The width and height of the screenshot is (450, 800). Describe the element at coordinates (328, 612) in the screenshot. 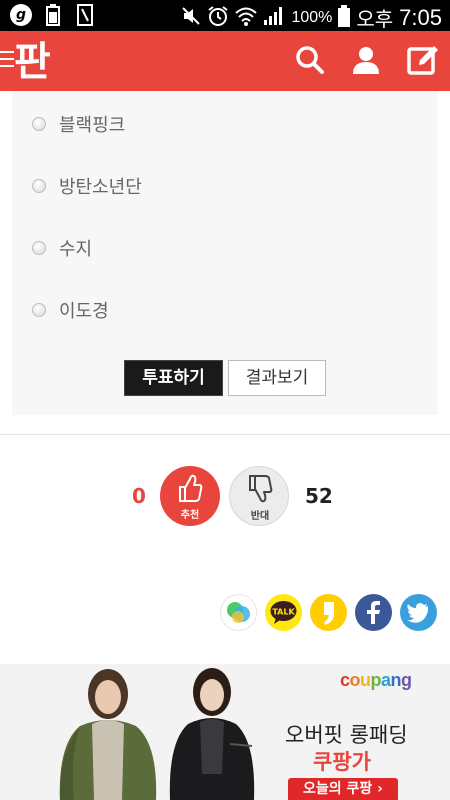

I see `kakaostory-icon` at that location.